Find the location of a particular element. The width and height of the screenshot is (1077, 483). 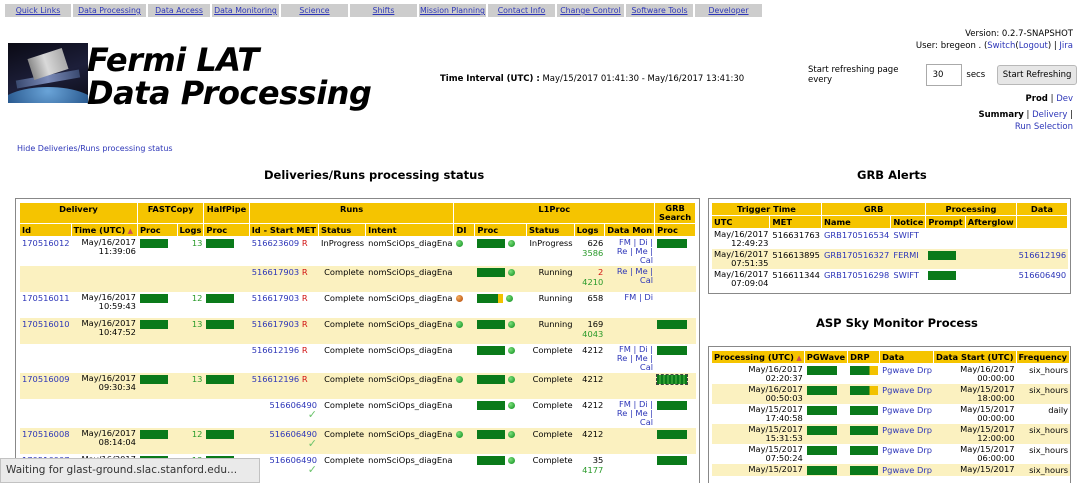

l1proc-logs-link: 2 is located at coordinates (590, 272).